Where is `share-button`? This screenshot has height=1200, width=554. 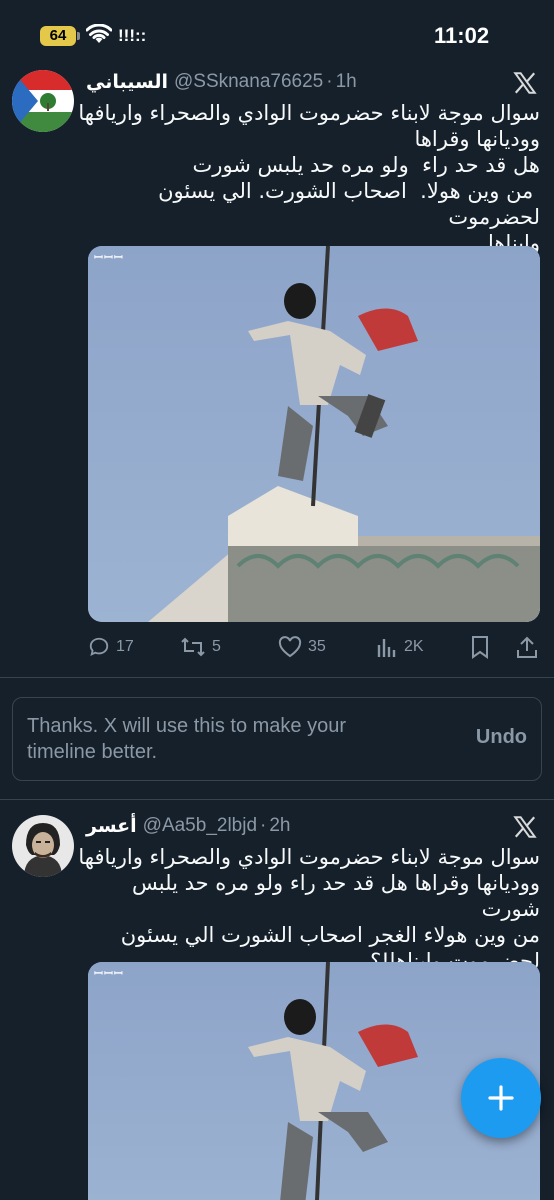
share-button is located at coordinates (530, 647).